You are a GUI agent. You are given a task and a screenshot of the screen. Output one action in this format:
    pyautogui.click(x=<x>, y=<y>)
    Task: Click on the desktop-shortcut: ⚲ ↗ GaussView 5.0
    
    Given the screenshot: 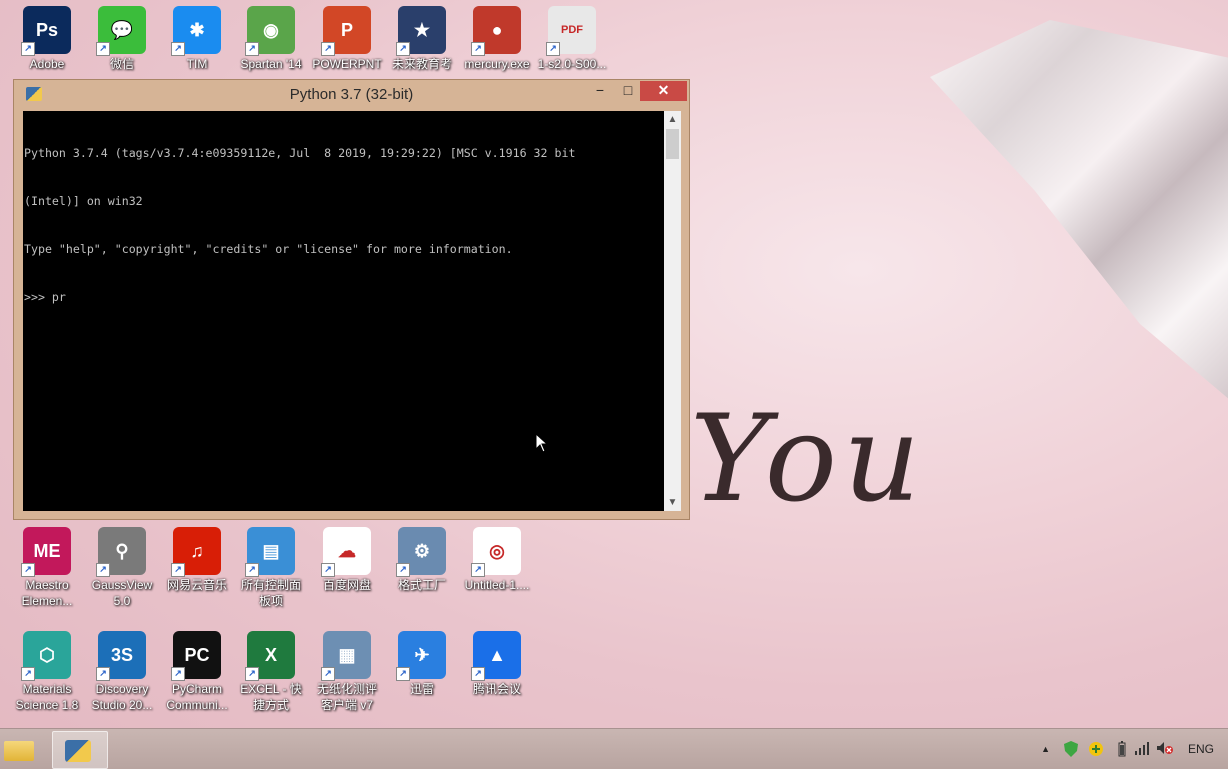 What is the action you would take?
    pyautogui.click(x=122, y=568)
    